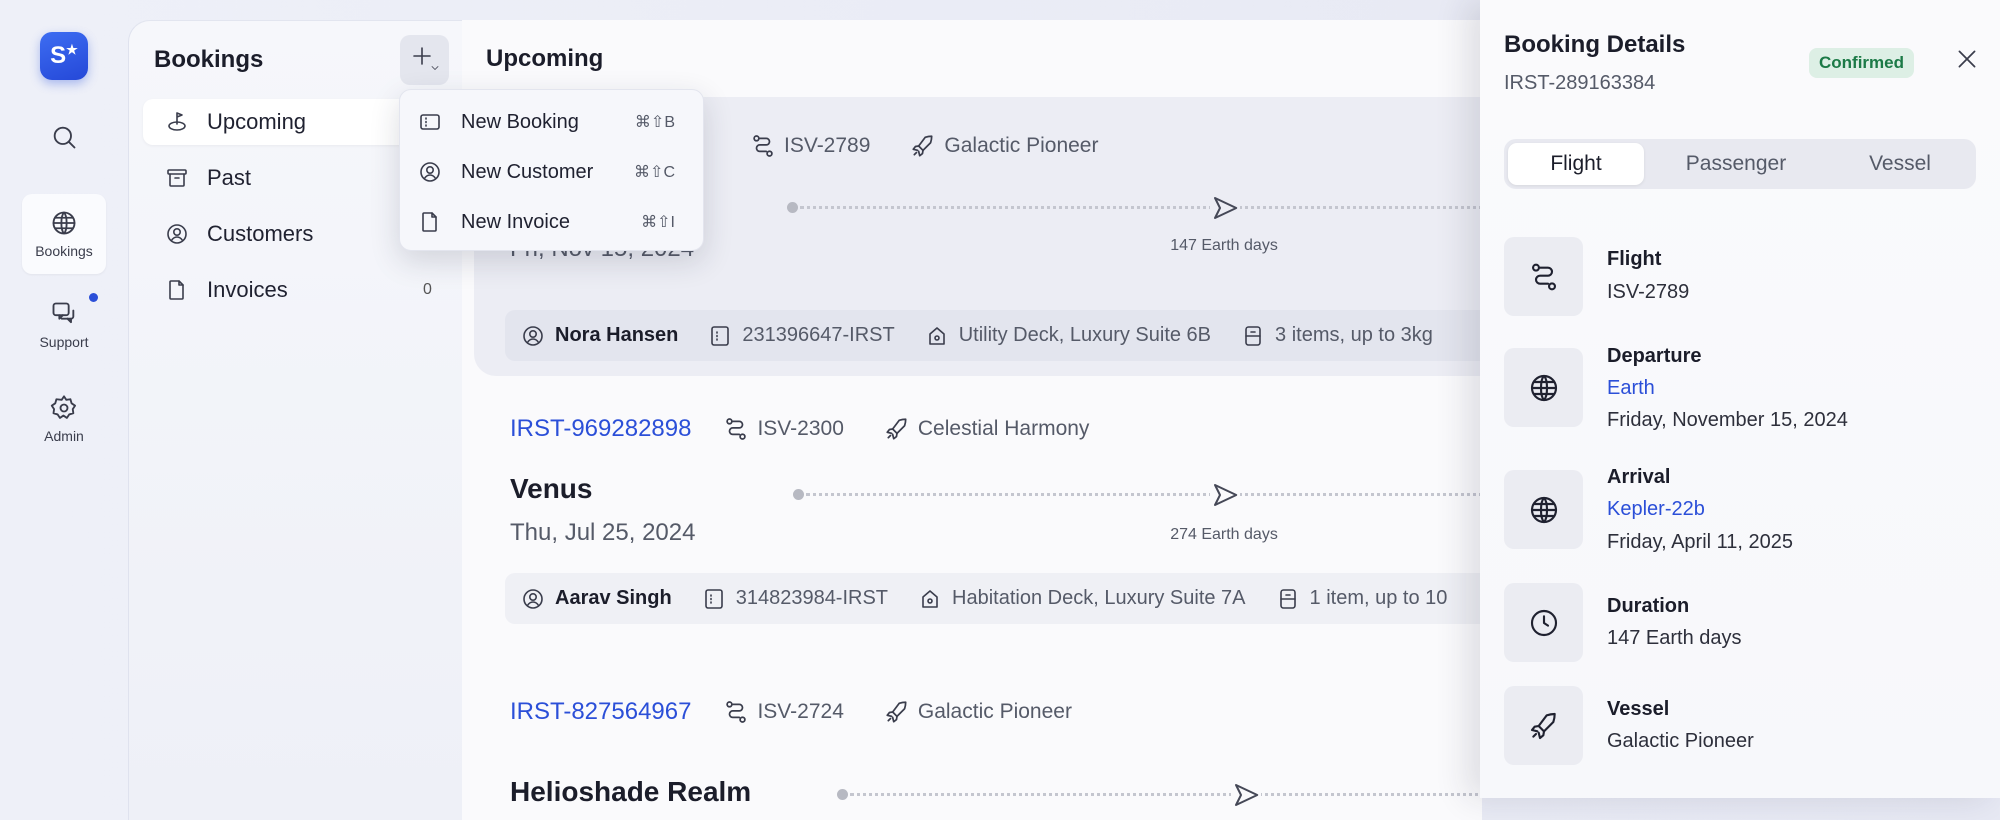 This screenshot has width=2000, height=820. Describe the element at coordinates (551, 488) in the screenshot. I see `destination: Venus` at that location.